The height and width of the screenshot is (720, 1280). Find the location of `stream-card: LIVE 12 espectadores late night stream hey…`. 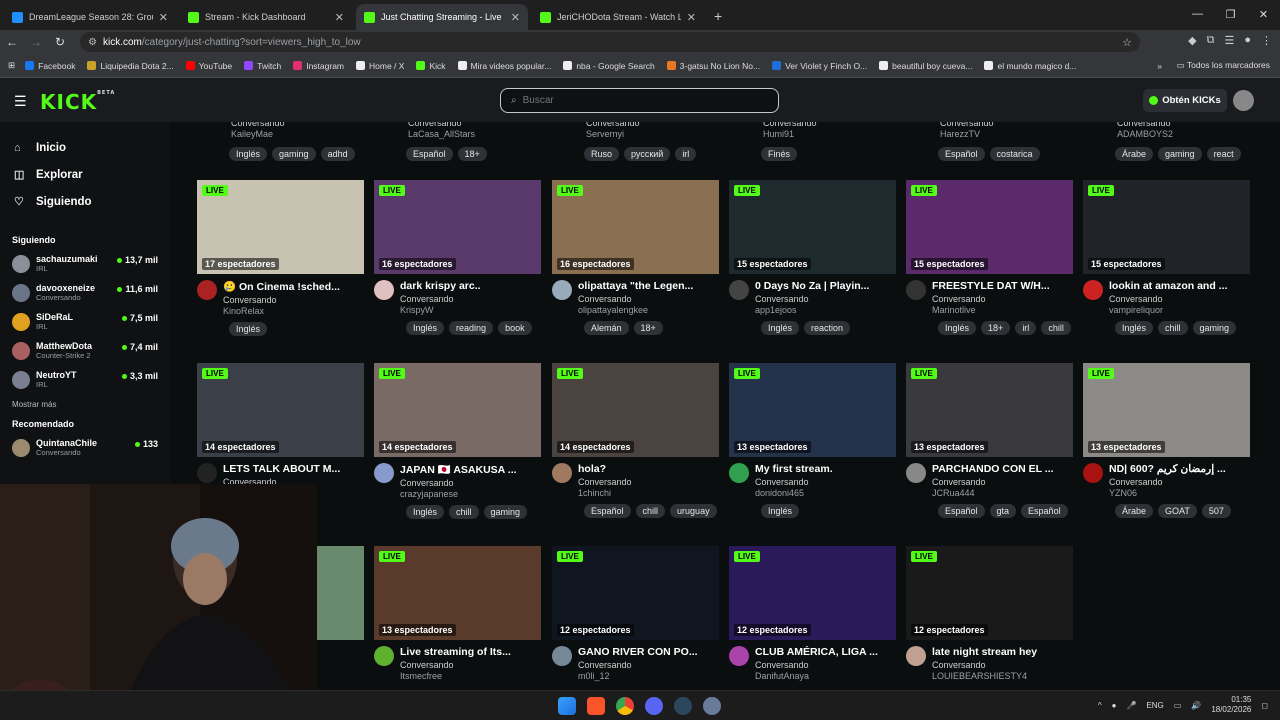

stream-card: LIVE 12 espectadores late night stream hey… is located at coordinates (989, 613).